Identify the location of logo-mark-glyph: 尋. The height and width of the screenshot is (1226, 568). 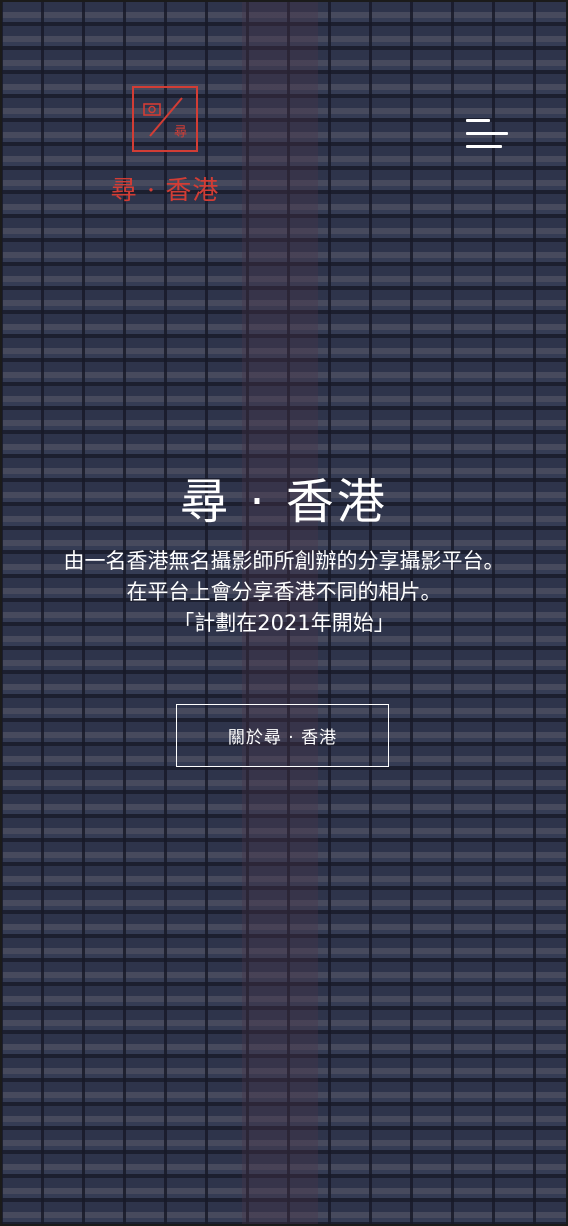
(180, 132).